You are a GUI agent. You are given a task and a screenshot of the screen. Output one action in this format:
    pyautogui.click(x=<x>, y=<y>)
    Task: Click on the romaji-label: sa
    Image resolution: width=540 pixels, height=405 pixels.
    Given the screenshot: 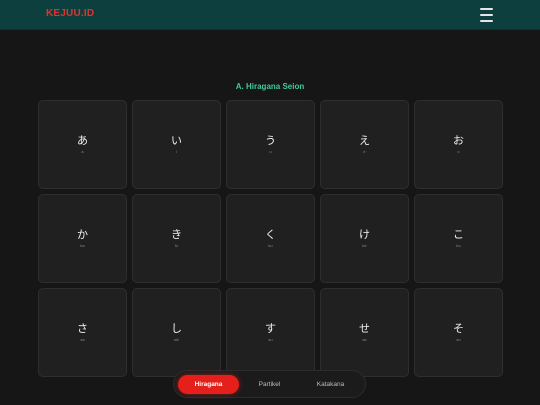 What is the action you would take?
    pyautogui.click(x=82, y=339)
    